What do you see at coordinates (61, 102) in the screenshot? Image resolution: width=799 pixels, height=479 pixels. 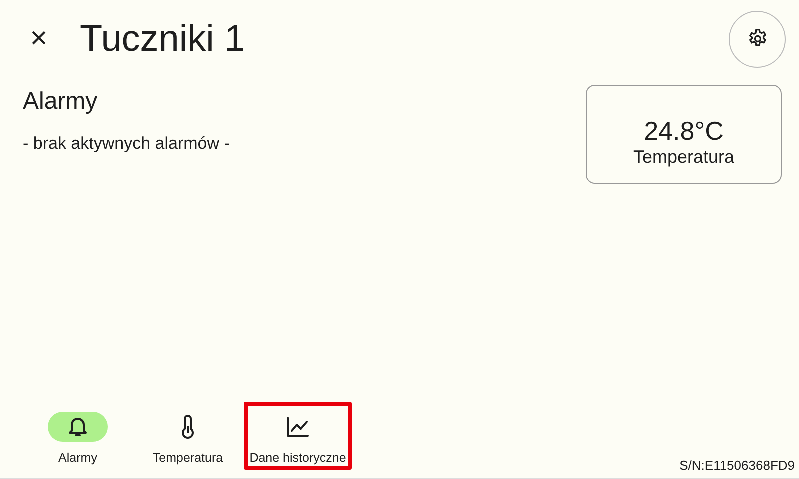 I see `section-heading: Alarmy` at bounding box center [61, 102].